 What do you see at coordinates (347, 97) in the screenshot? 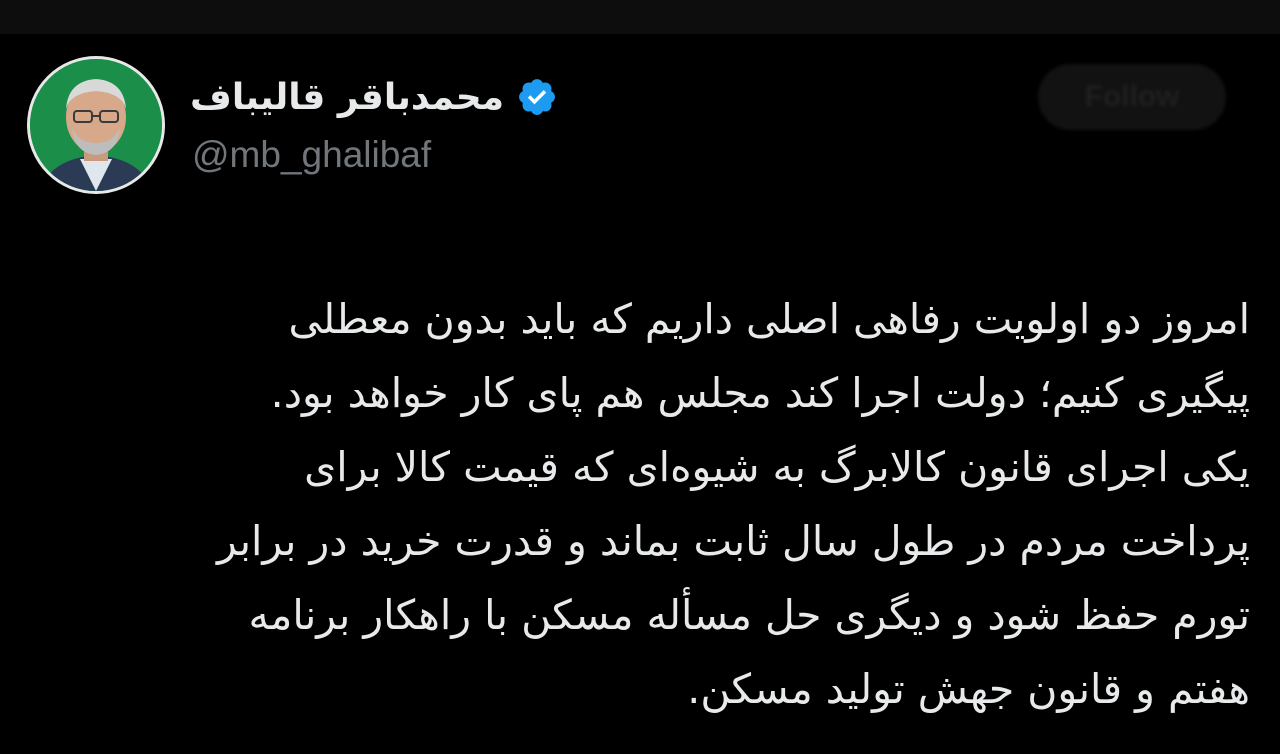
I see `author-display-name: محمدباقر قالیباف` at bounding box center [347, 97].